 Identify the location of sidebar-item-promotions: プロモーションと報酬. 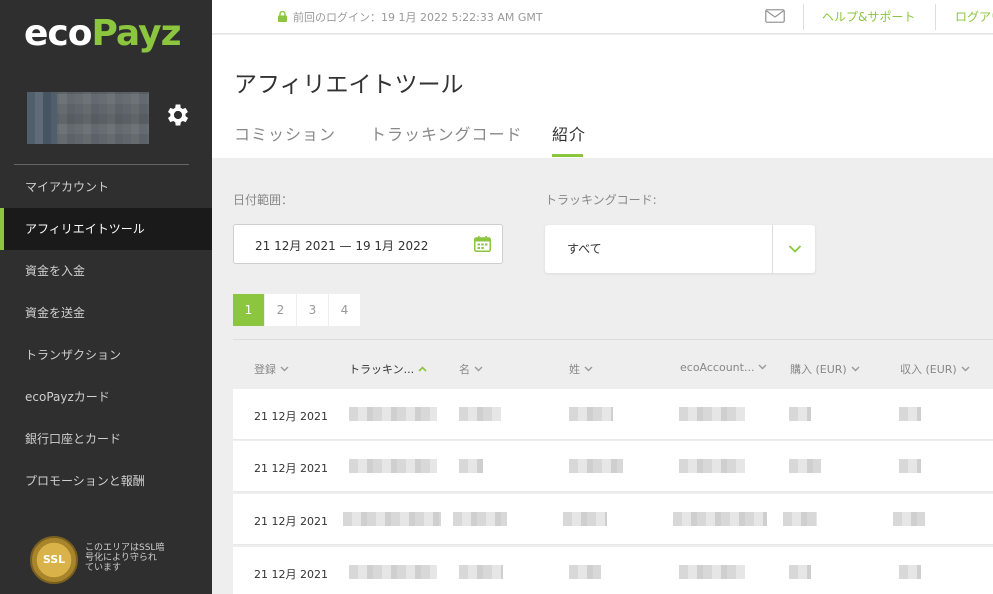
(106, 481).